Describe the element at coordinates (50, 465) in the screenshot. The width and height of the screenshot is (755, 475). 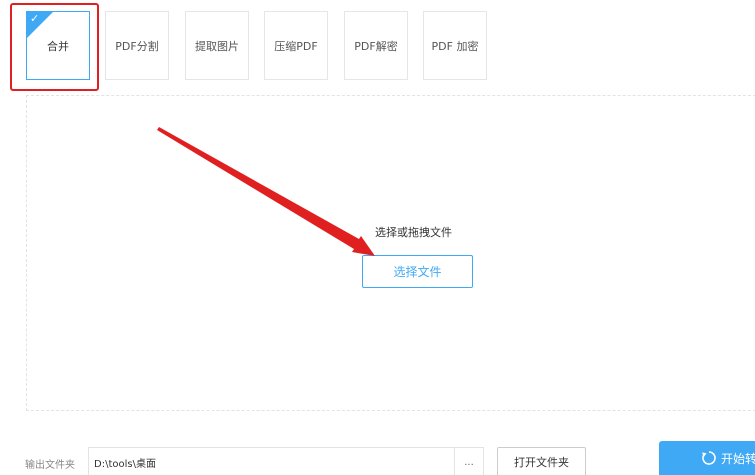
I see `output-folder-label: 输出文件夹` at that location.